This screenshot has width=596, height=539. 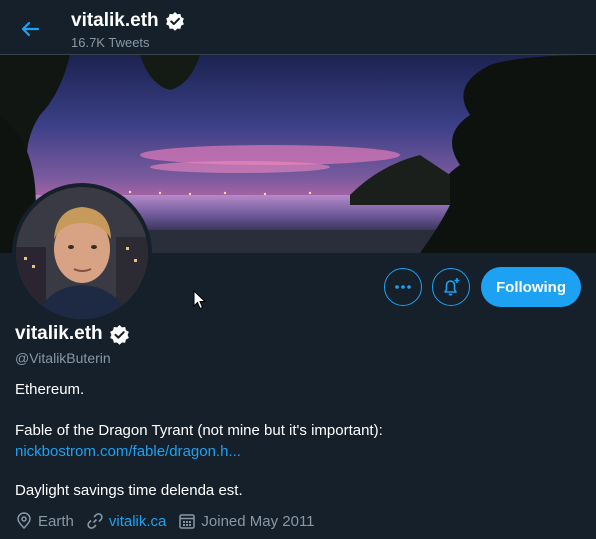 What do you see at coordinates (95, 521) in the screenshot?
I see `link-icon` at bounding box center [95, 521].